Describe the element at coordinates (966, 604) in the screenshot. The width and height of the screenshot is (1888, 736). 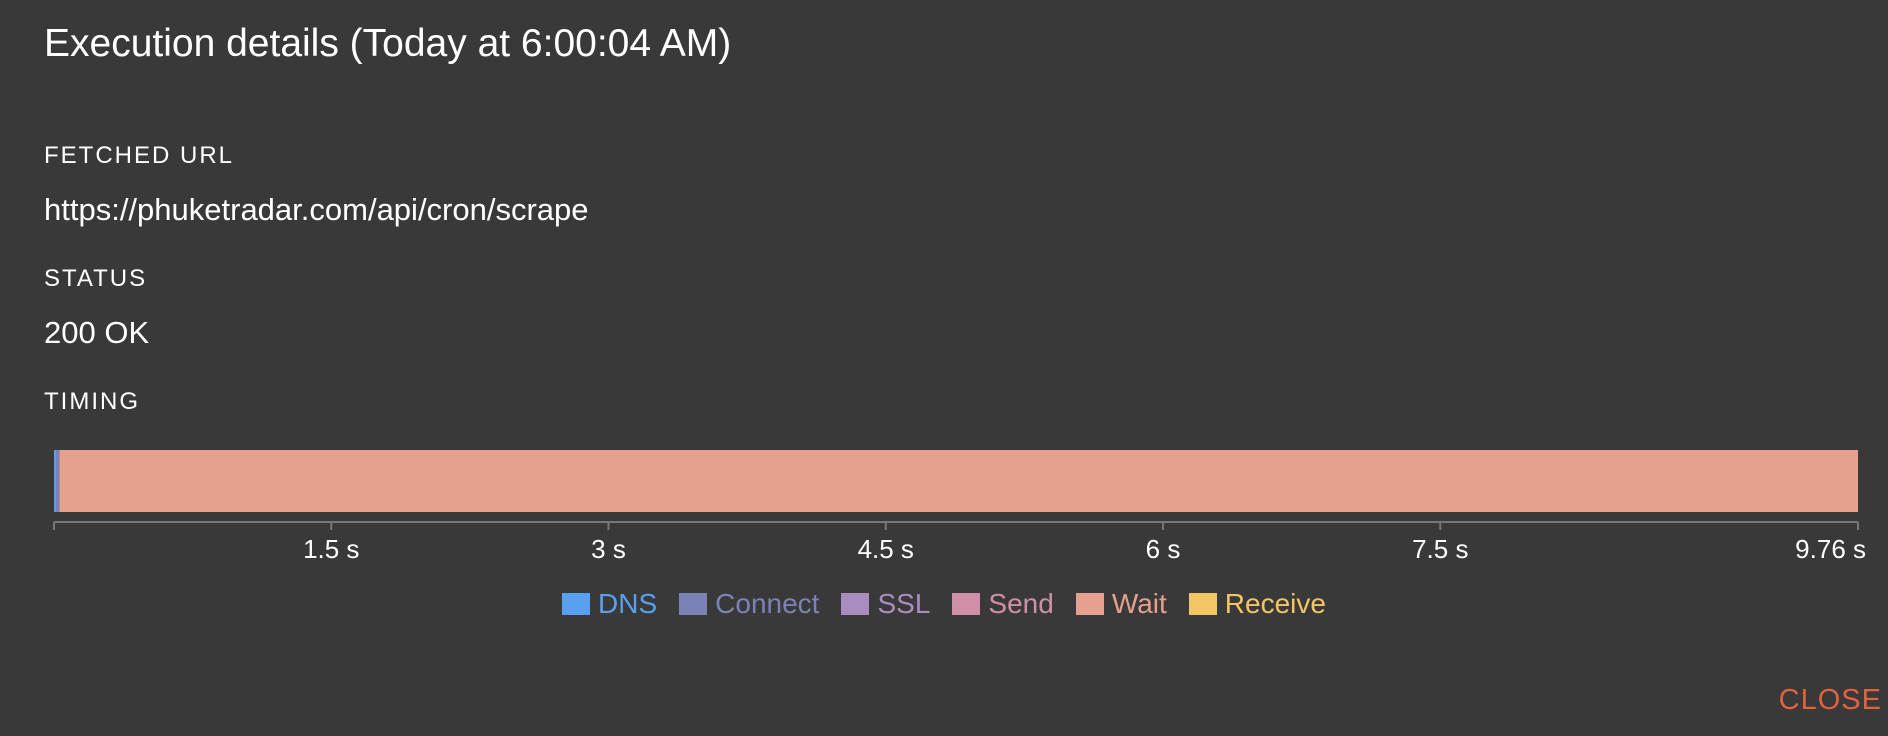
I see `legend-swatch-send` at that location.